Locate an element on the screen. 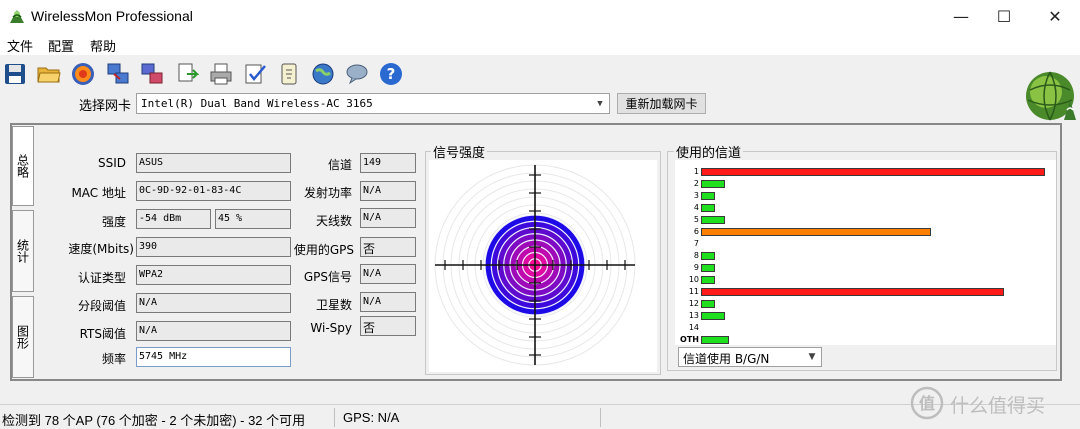  check-button is located at coordinates (255, 74).